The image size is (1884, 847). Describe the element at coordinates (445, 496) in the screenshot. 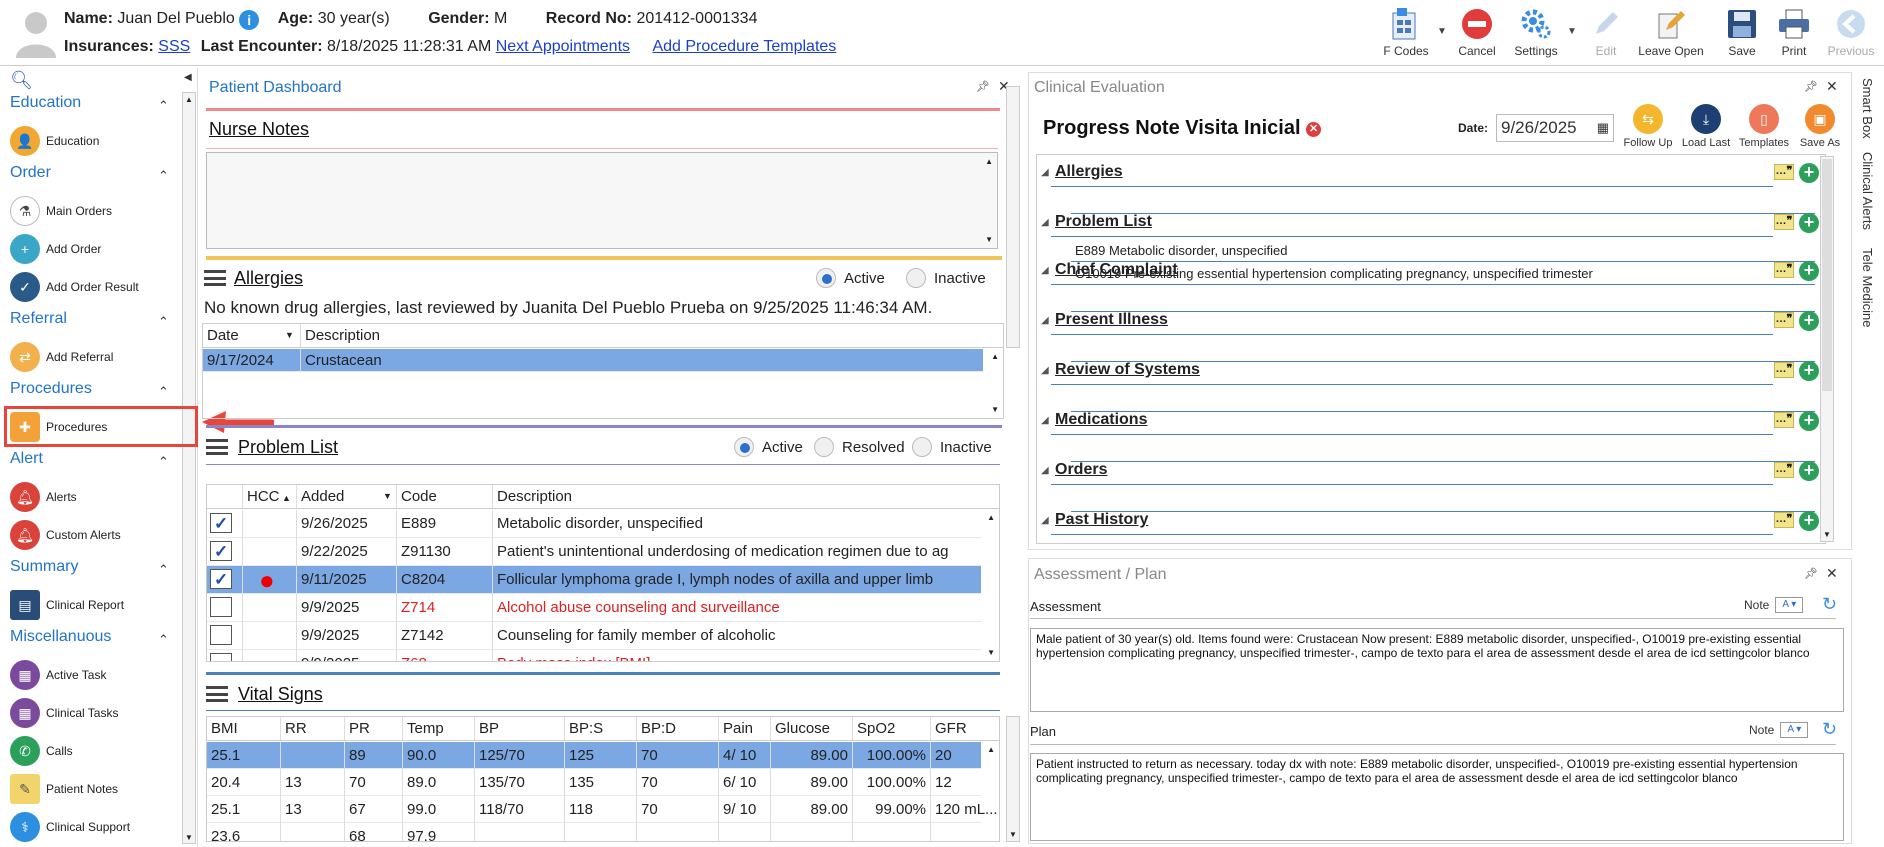

I see `column-header-code: Code` at that location.